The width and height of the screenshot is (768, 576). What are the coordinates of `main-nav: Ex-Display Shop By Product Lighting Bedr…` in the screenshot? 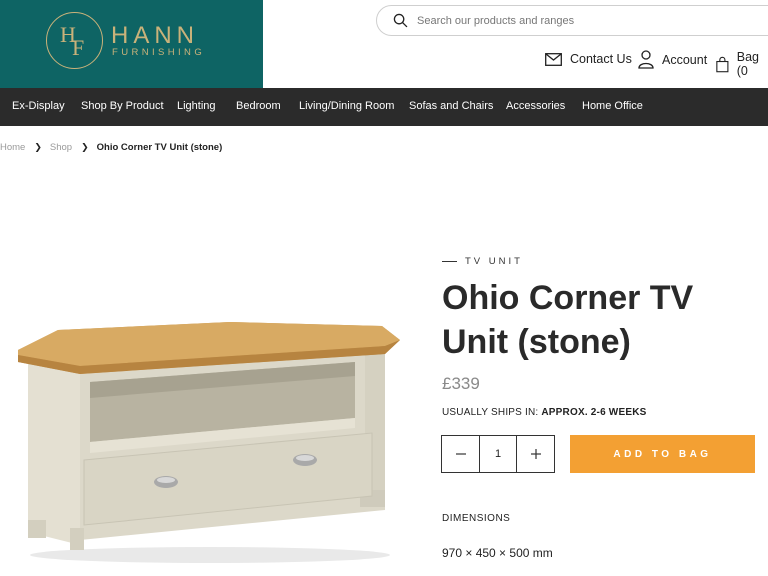 It's located at (384, 107).